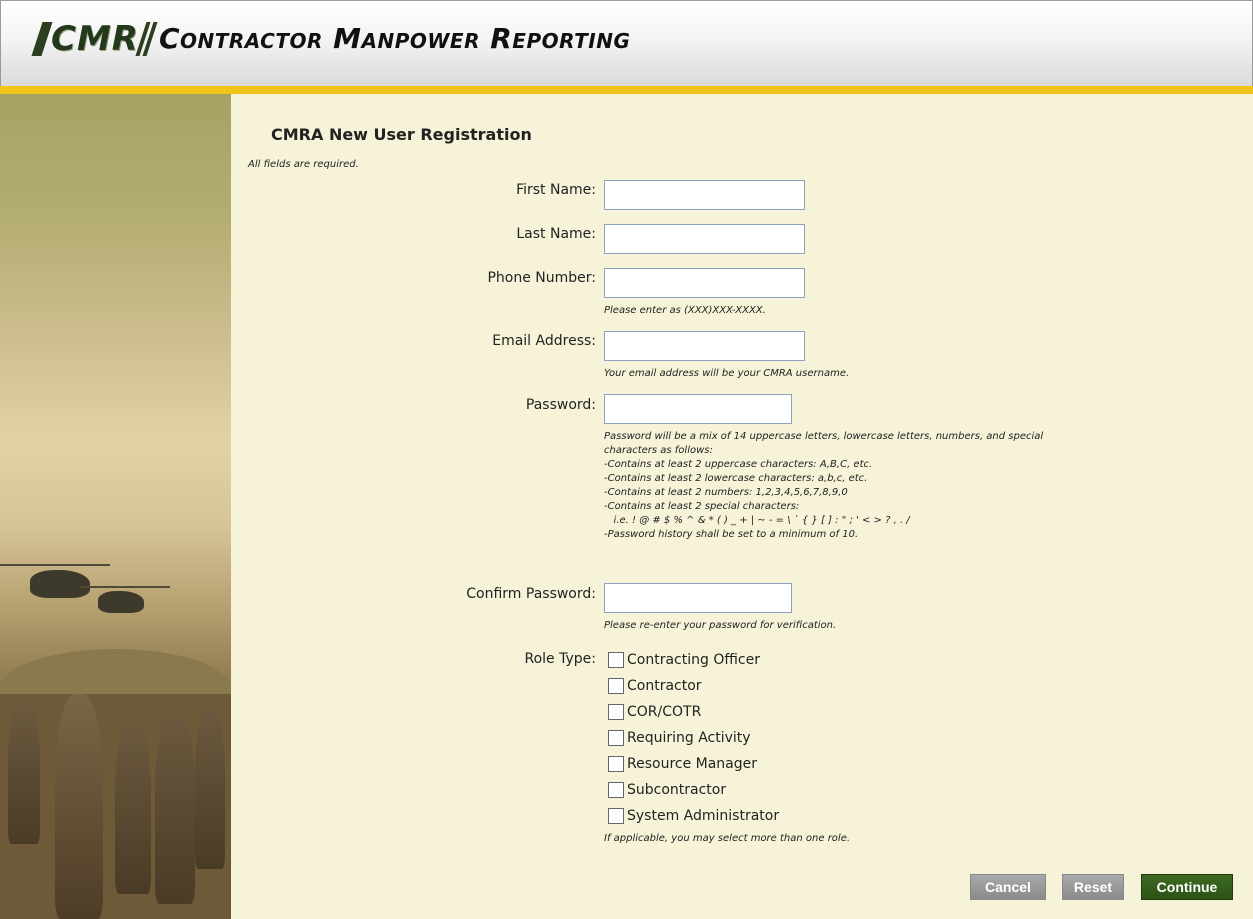 The image size is (1253, 919). Describe the element at coordinates (303, 164) in the screenshot. I see `required-fields-note: All fields are required.` at that location.